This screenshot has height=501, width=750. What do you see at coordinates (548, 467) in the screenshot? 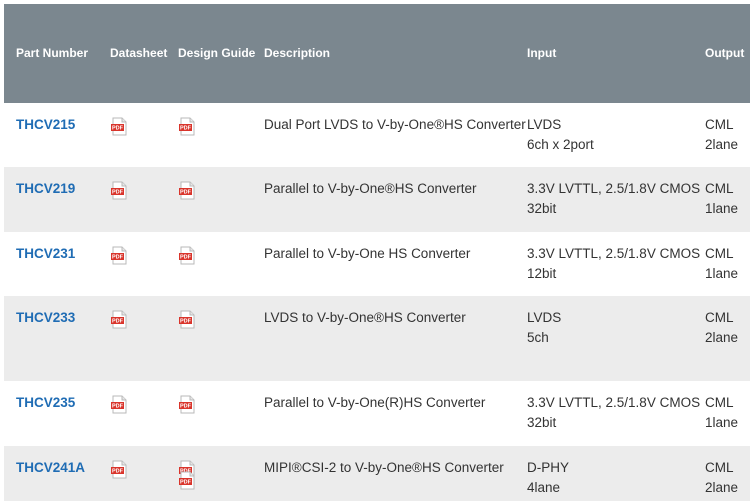
I see `input-cell: D-PHY` at bounding box center [548, 467].